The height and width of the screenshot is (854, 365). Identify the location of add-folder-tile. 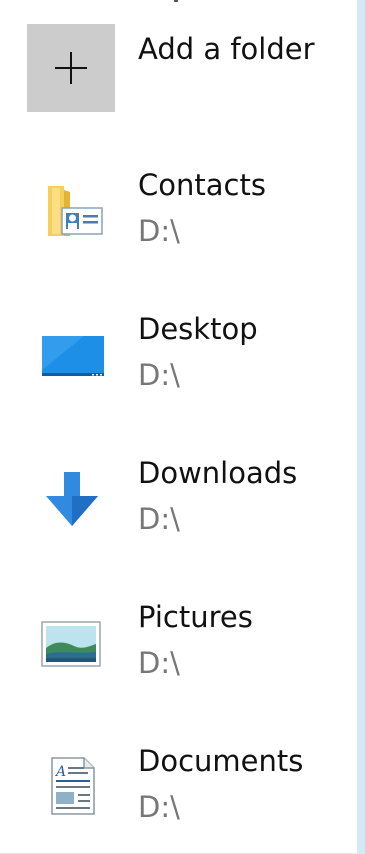
(71, 68).